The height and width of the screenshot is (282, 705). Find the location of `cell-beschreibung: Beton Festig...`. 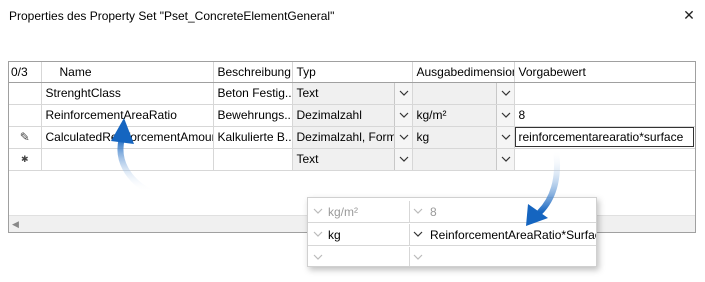

cell-beschreibung: Beton Festig... is located at coordinates (253, 93).